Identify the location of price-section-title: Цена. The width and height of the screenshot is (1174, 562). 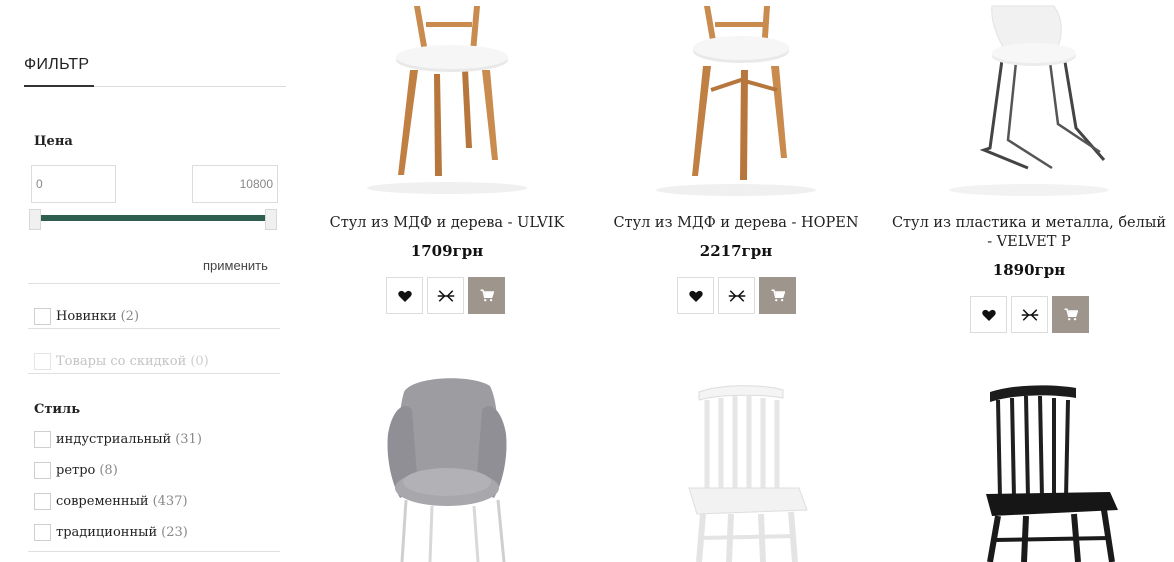
(53, 141).